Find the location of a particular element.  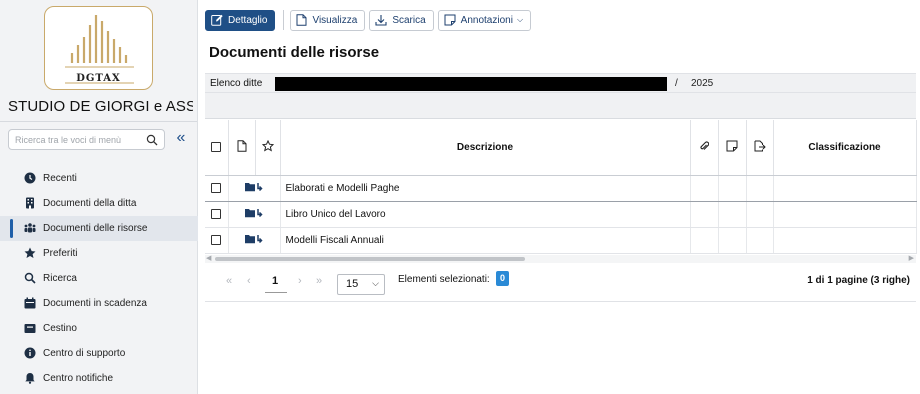

star-outline-icon is located at coordinates (267, 145).